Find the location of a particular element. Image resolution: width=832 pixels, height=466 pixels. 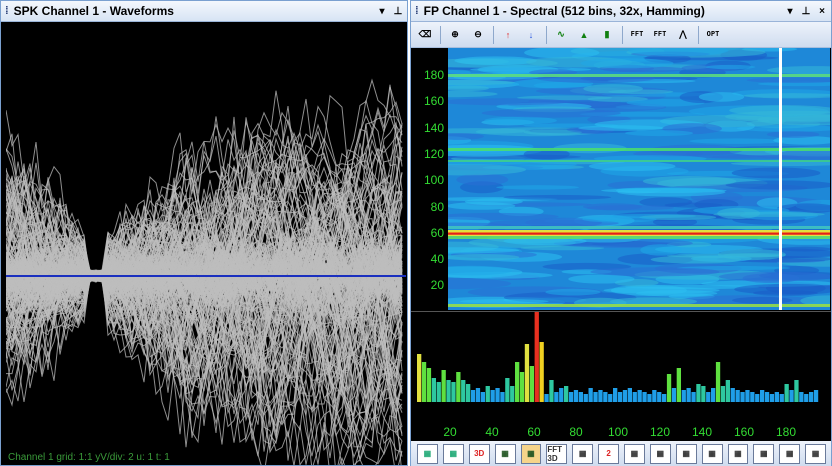

fft-settings-icon: FFT is located at coordinates (637, 35).